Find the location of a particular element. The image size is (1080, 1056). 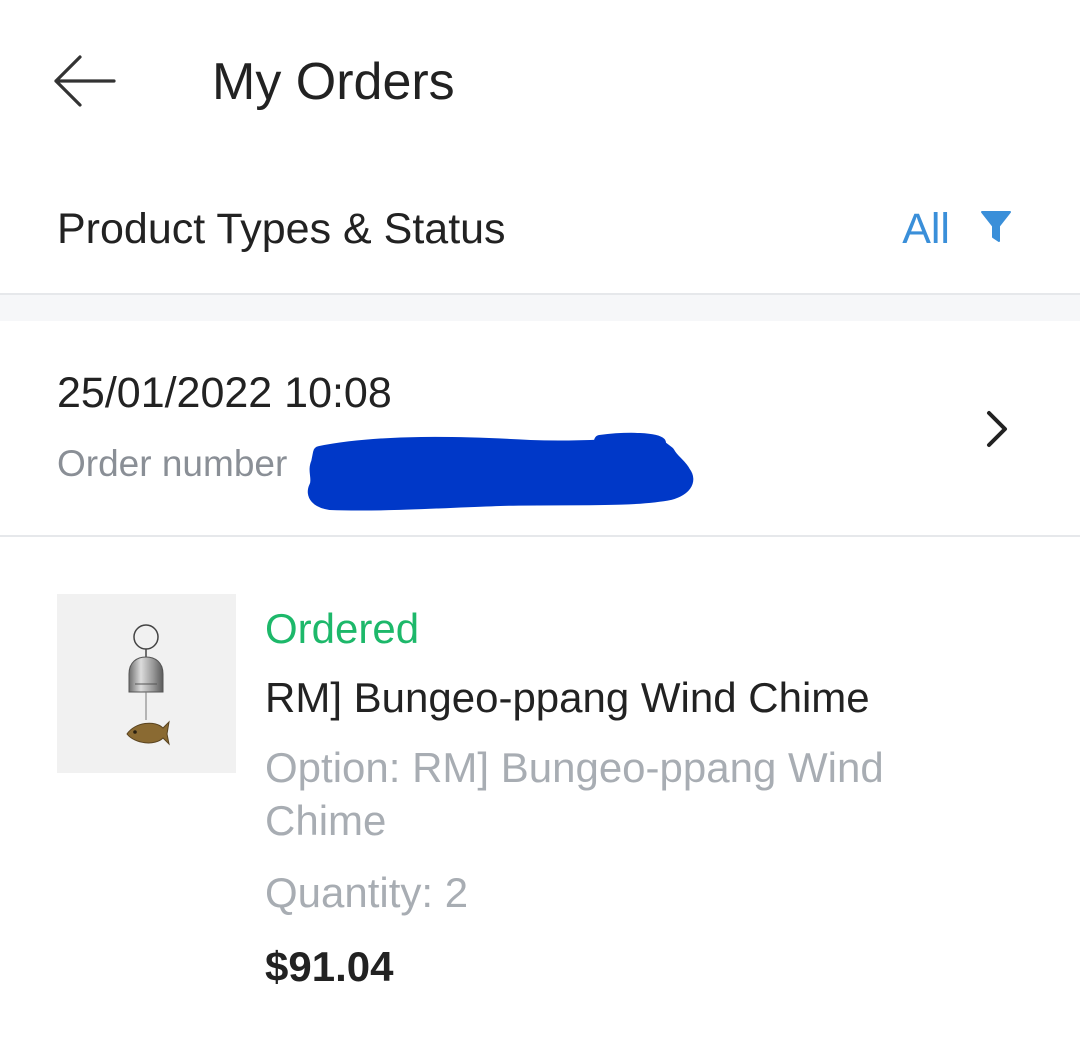

order-date: 25/01/2022 10:08 is located at coordinates (224, 393).